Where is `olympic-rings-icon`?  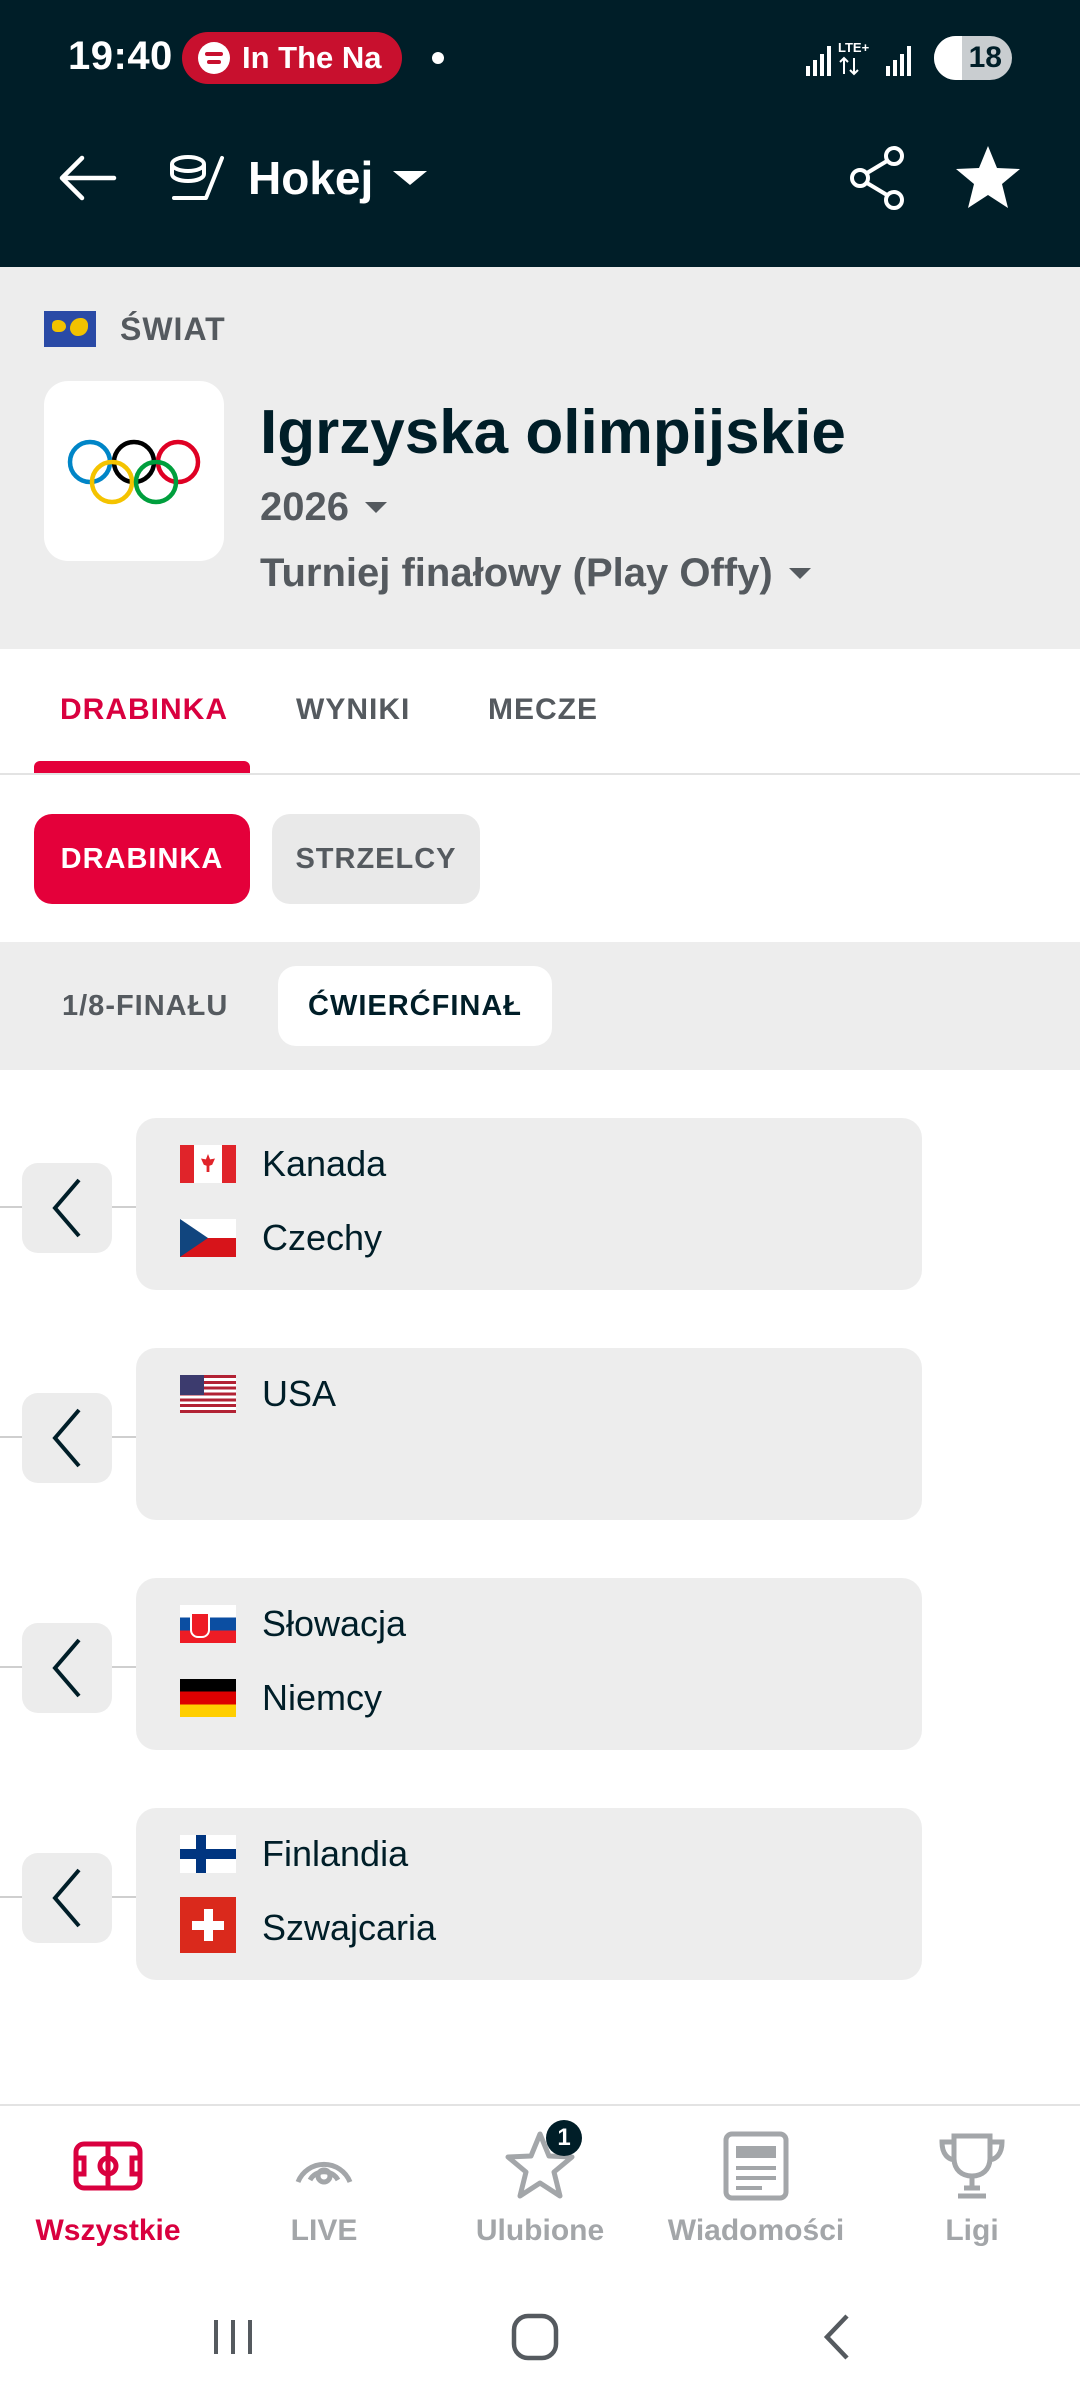 olympic-rings-icon is located at coordinates (134, 472).